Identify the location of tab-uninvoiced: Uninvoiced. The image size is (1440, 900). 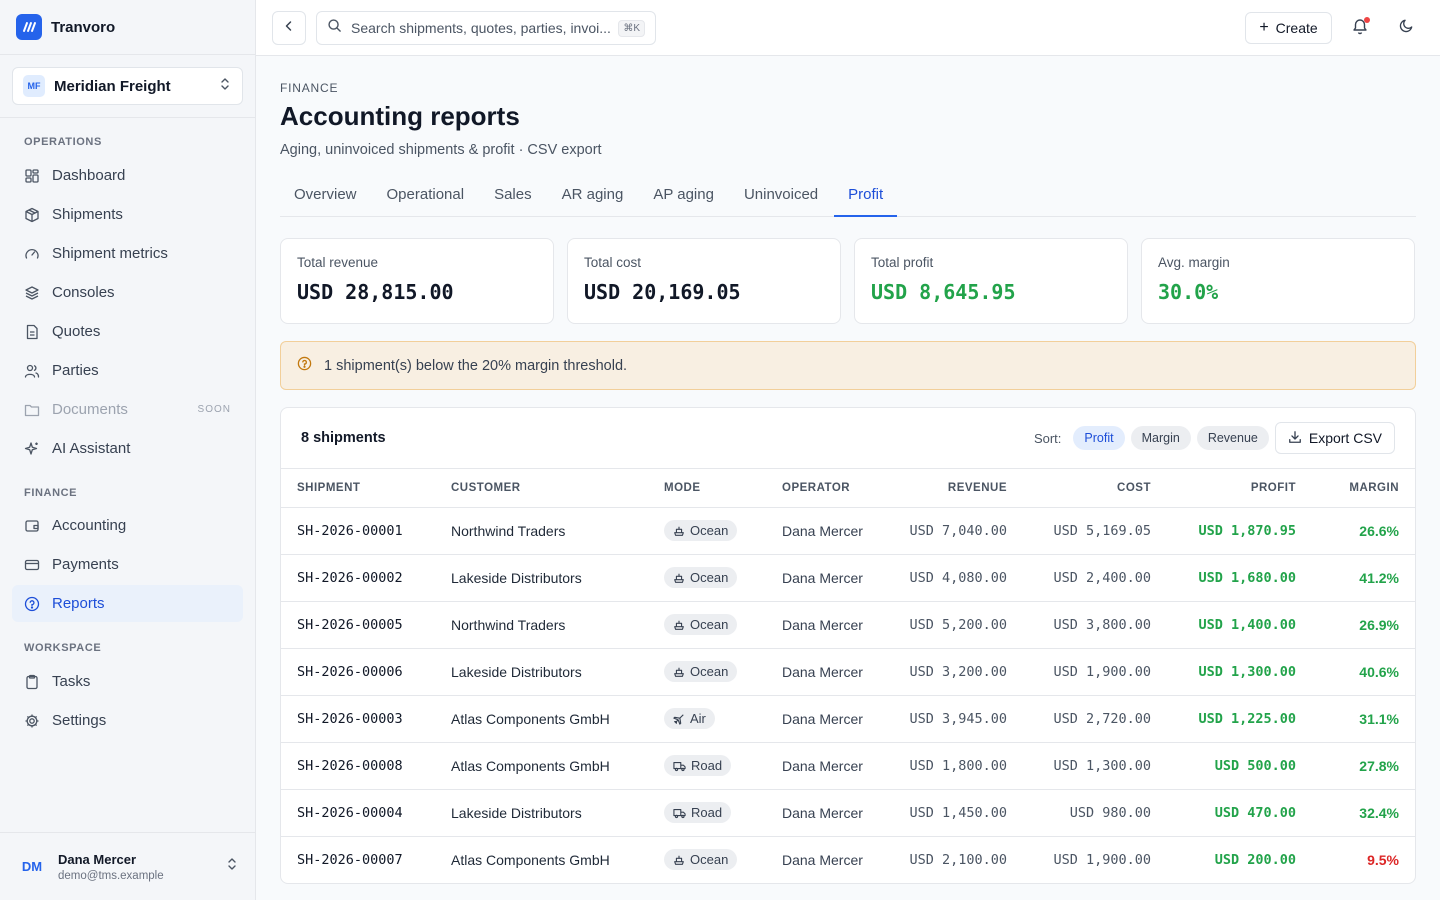
(781, 197).